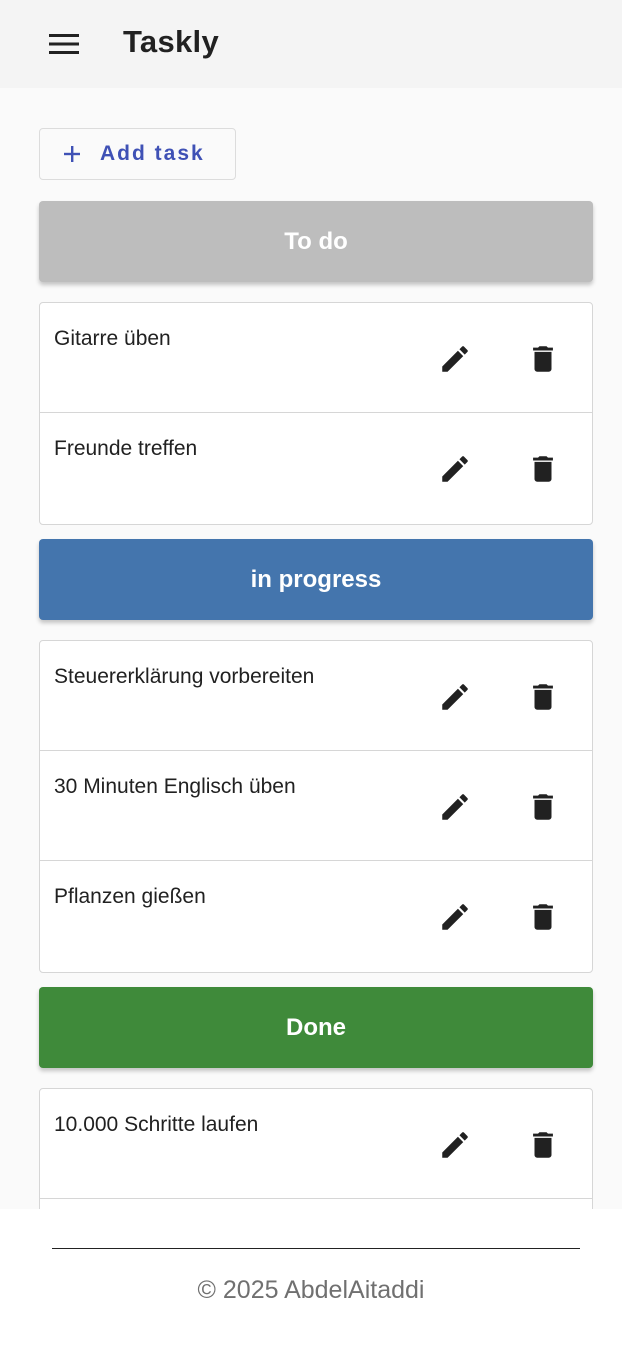  Describe the element at coordinates (311, 1290) in the screenshot. I see `footer-copyright: © 2025 AbdelAitaddi` at that location.